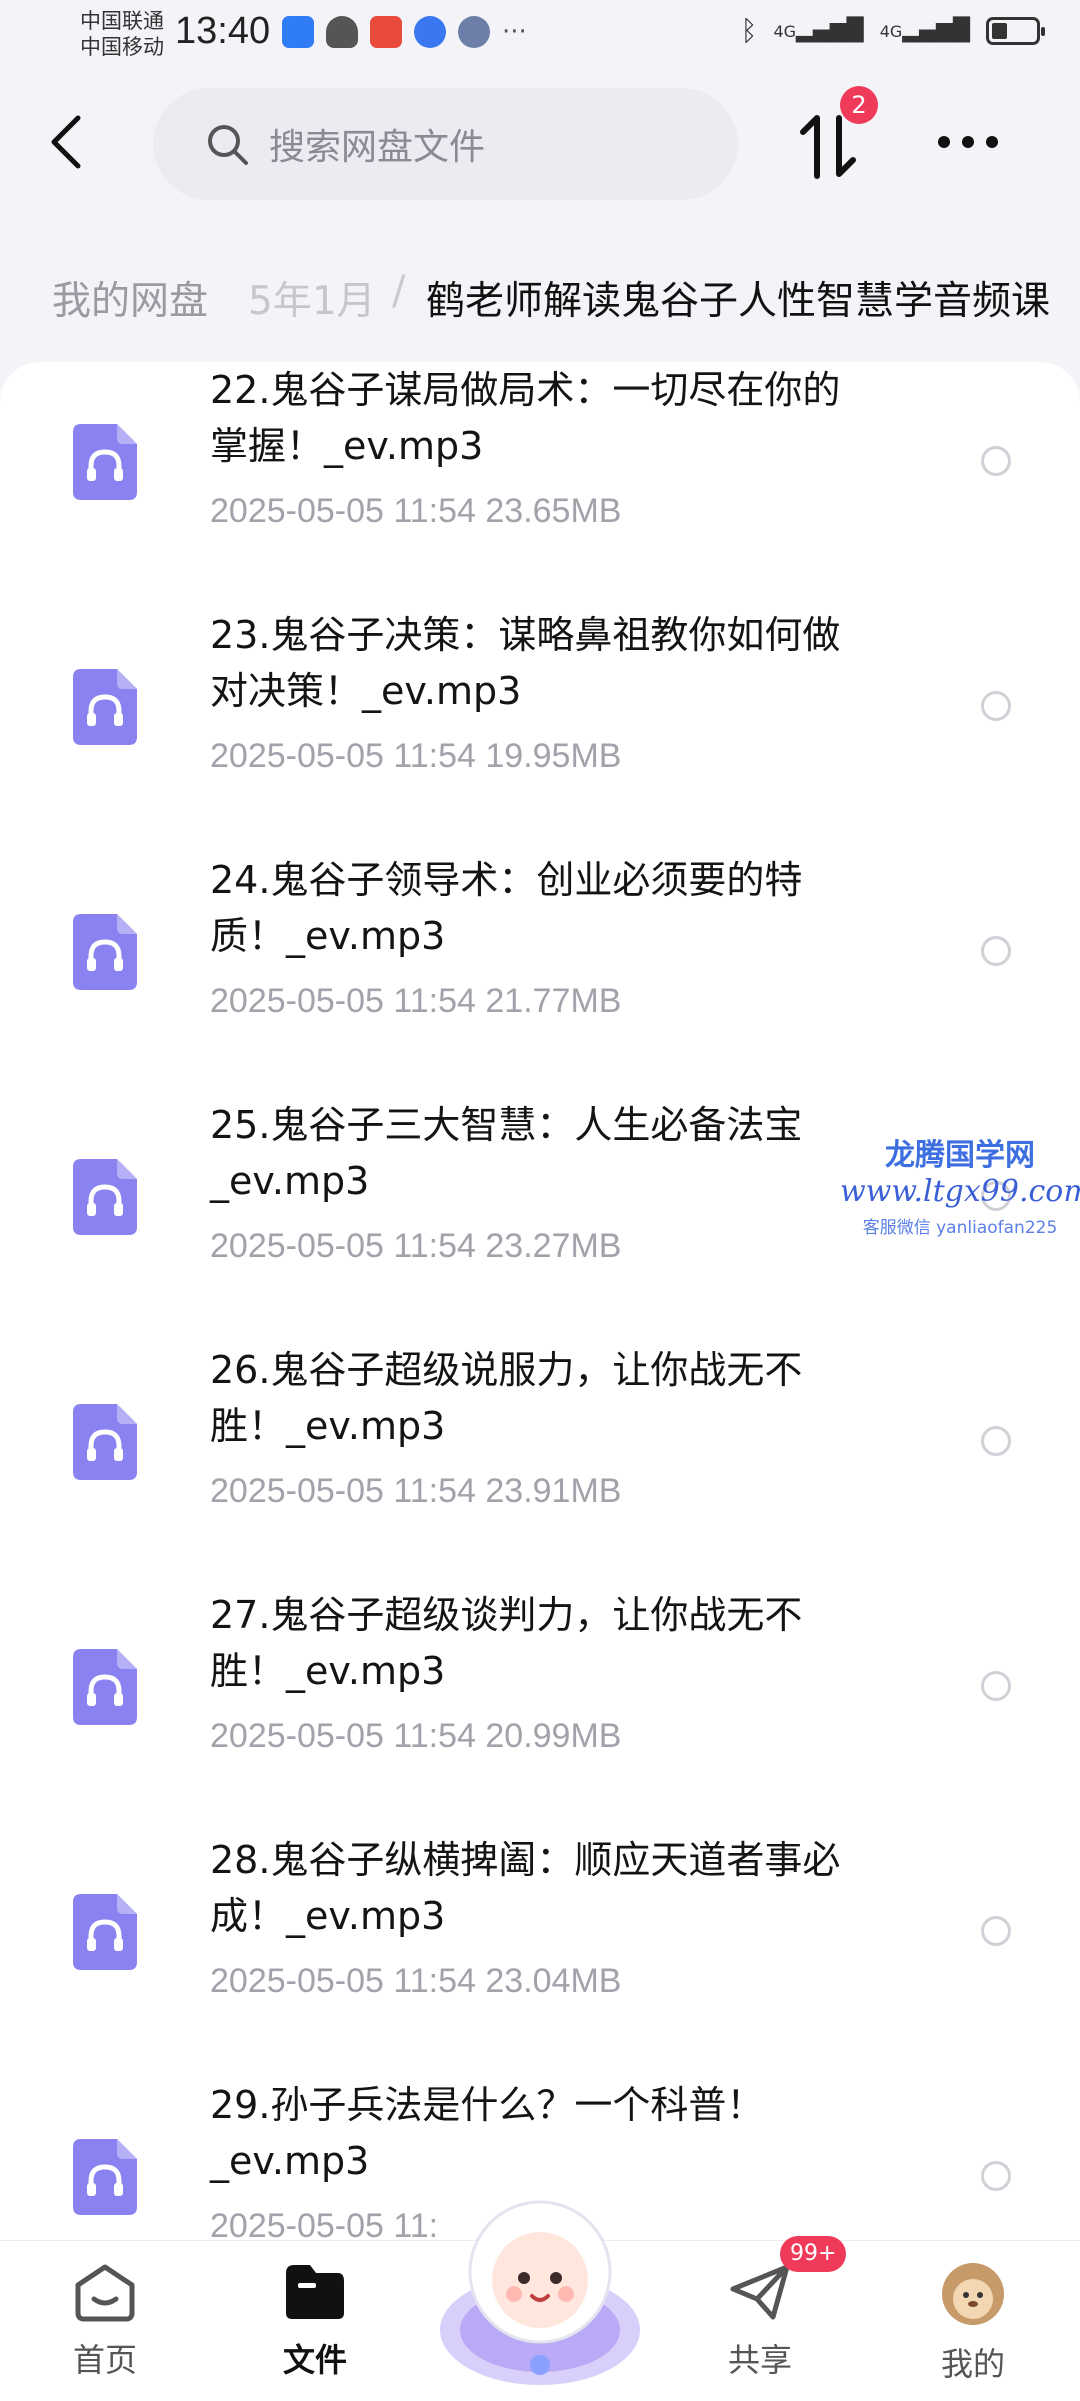 The image size is (1080, 2401). I want to click on paw-notification-icon, so click(430, 32).